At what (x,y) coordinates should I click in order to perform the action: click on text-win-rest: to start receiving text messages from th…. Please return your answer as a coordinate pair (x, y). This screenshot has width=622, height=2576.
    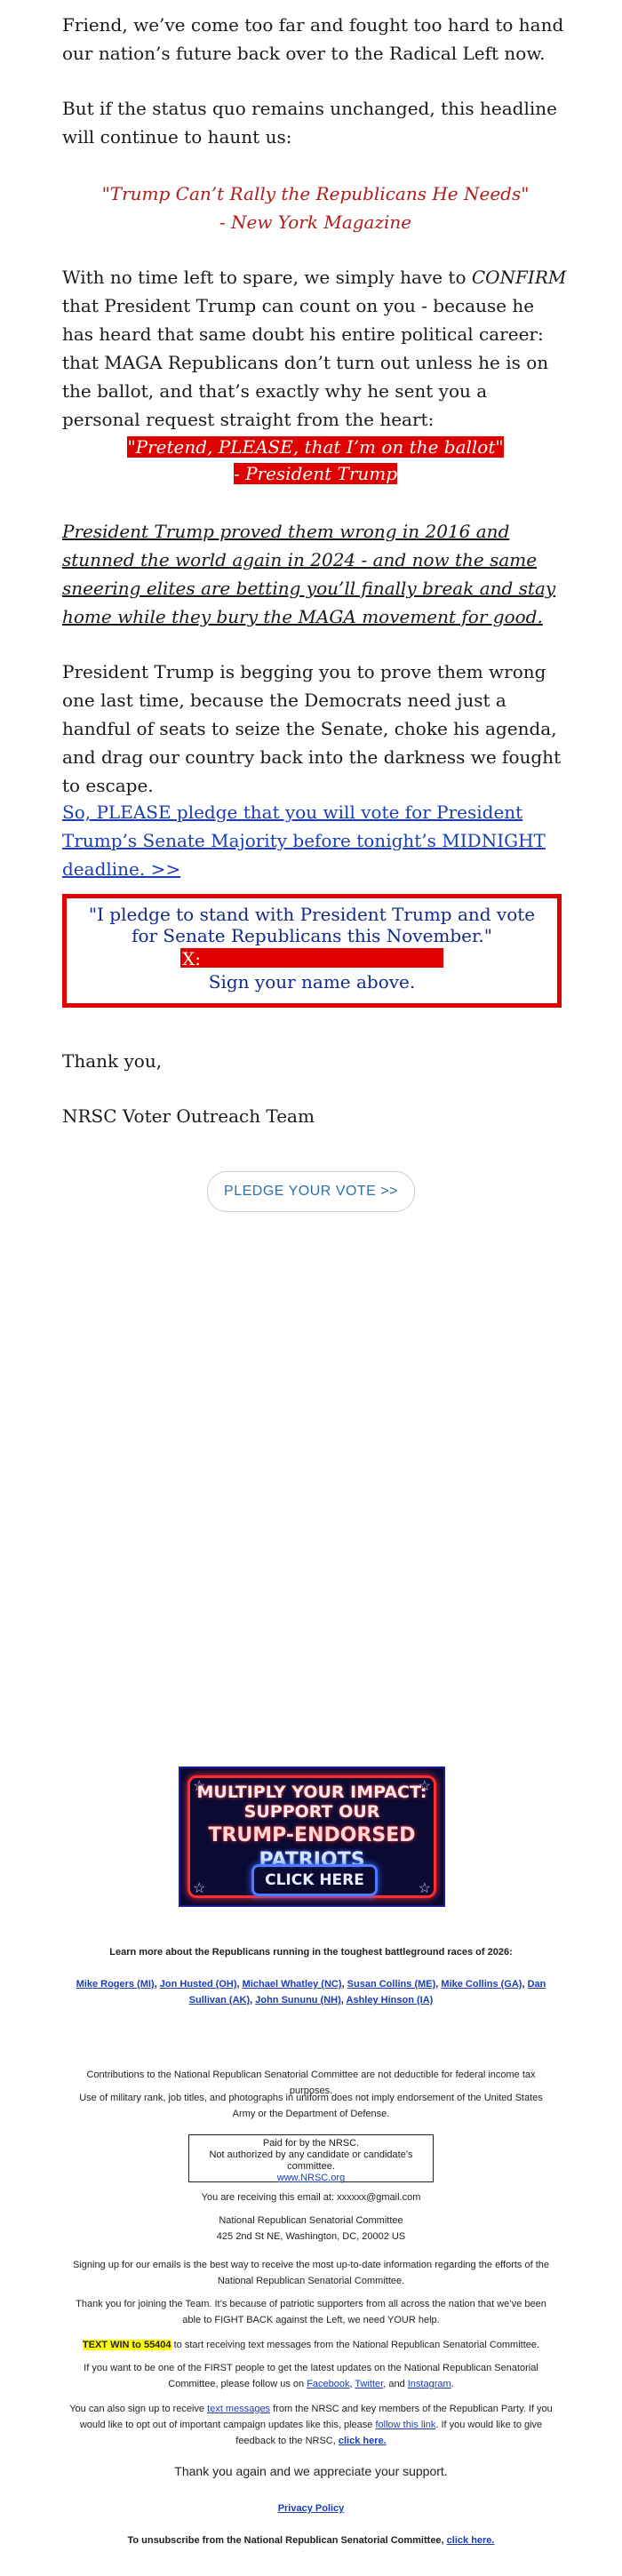
    Looking at the image, I should click on (355, 2345).